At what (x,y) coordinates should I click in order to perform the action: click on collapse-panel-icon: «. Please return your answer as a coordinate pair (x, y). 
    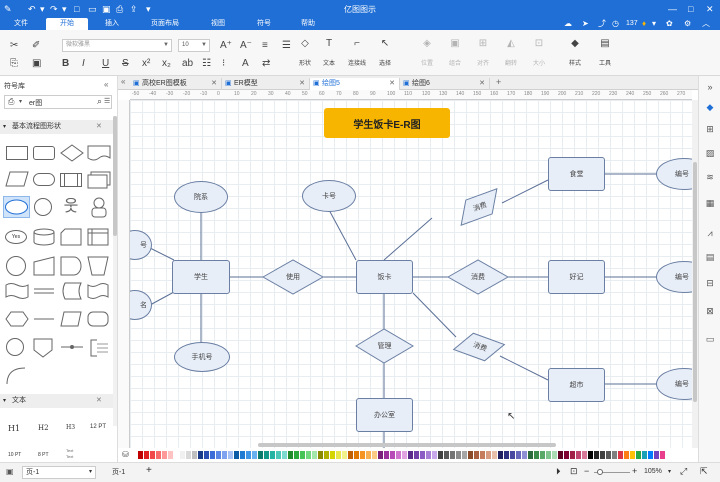
    Looking at the image, I should click on (106, 84).